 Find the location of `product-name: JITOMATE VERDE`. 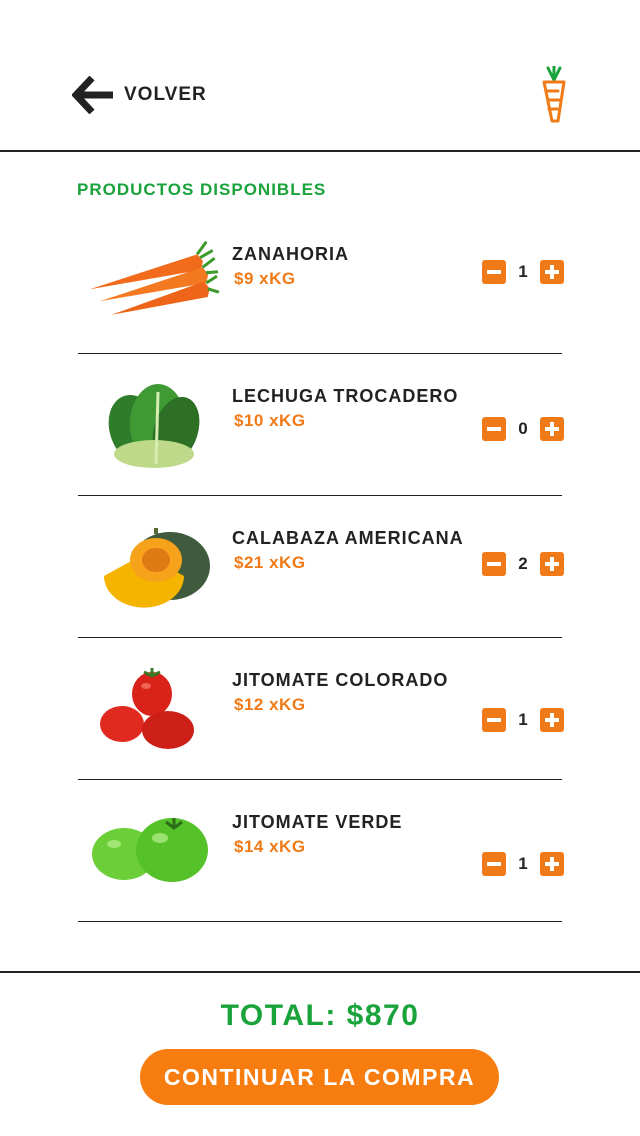

product-name: JITOMATE VERDE is located at coordinates (317, 822).